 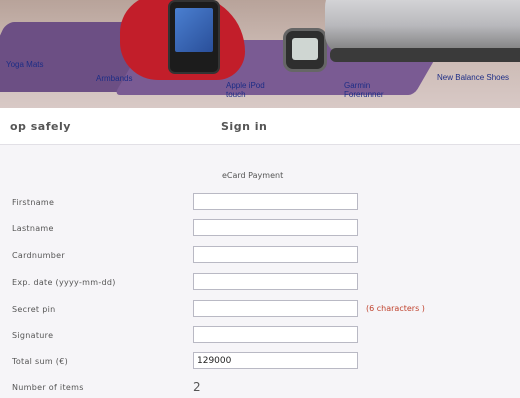 I want to click on banner-label-new-balance: New Balance Shoes, so click(x=474, y=77).